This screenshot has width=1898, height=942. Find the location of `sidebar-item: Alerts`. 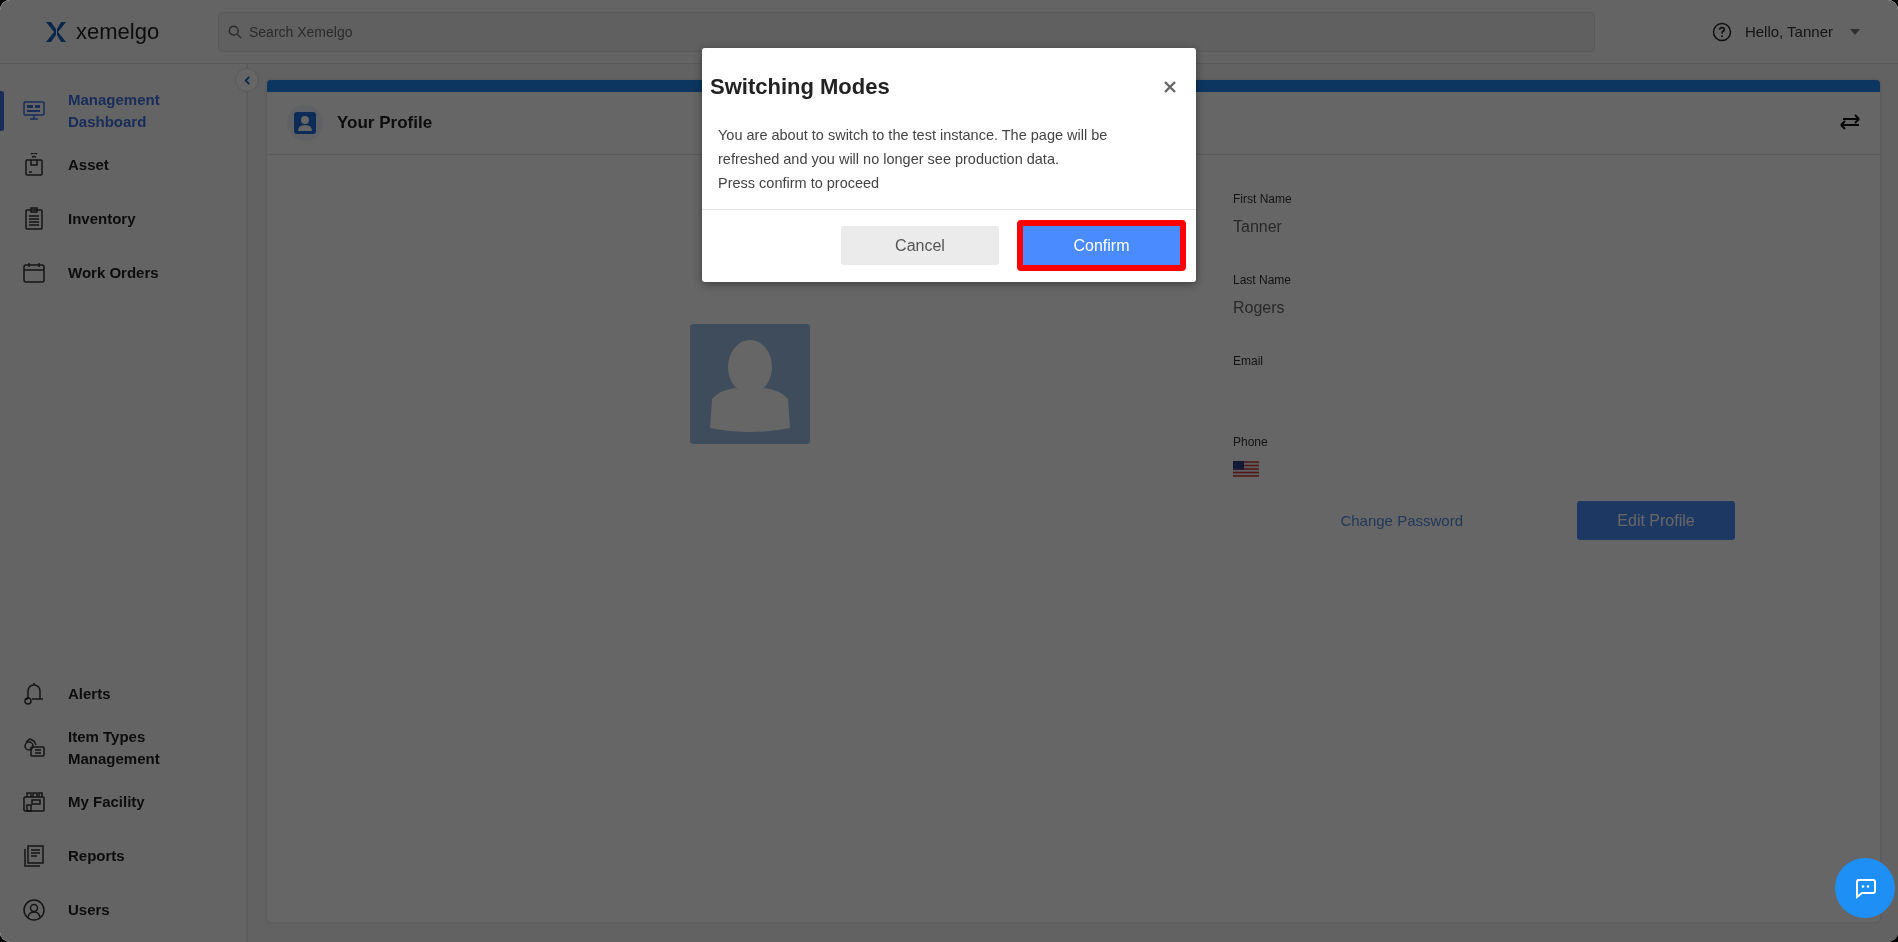

sidebar-item: Alerts is located at coordinates (123, 694).